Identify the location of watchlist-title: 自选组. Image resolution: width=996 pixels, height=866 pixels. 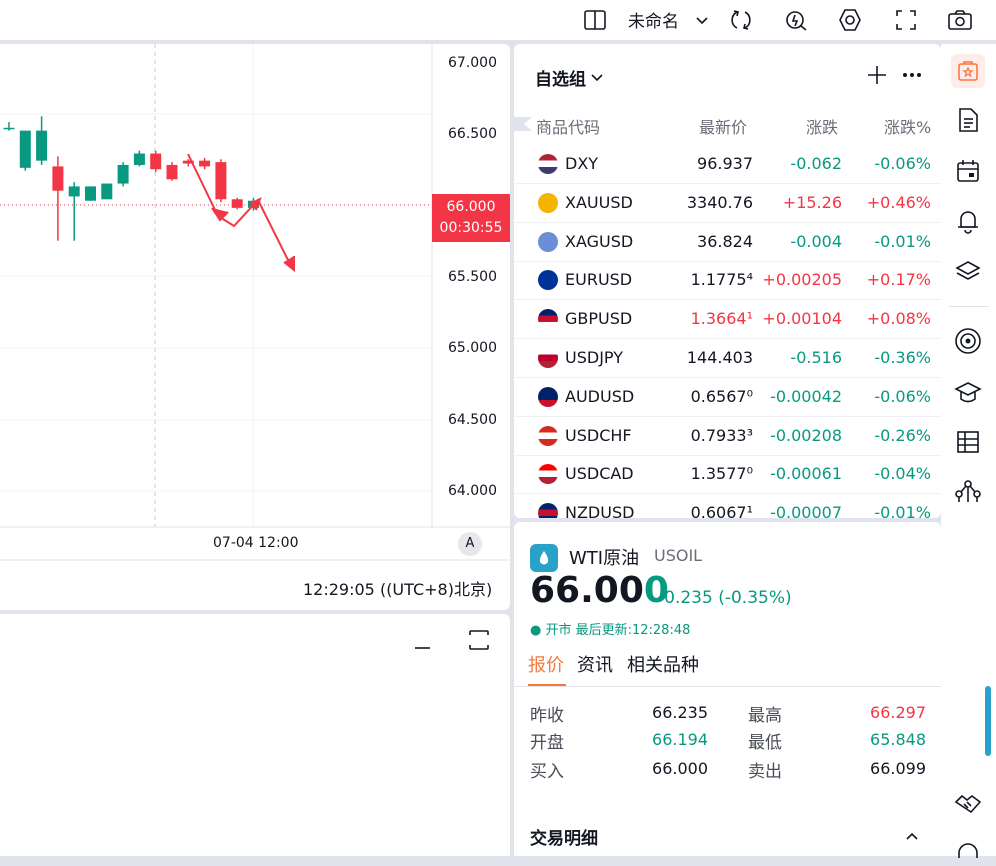
(560, 77).